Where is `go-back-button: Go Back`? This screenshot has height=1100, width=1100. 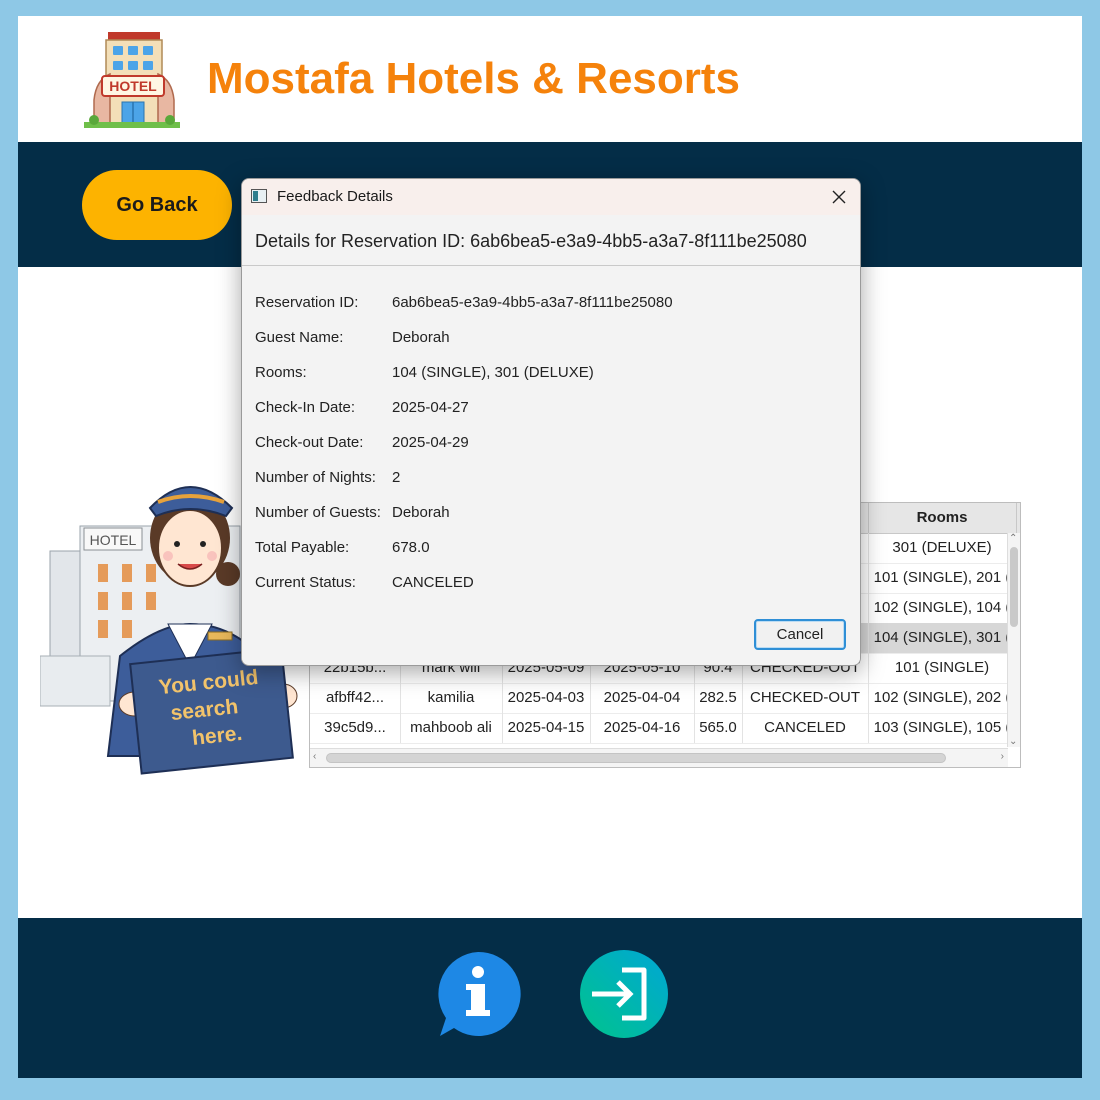
go-back-button: Go Back is located at coordinates (157, 205).